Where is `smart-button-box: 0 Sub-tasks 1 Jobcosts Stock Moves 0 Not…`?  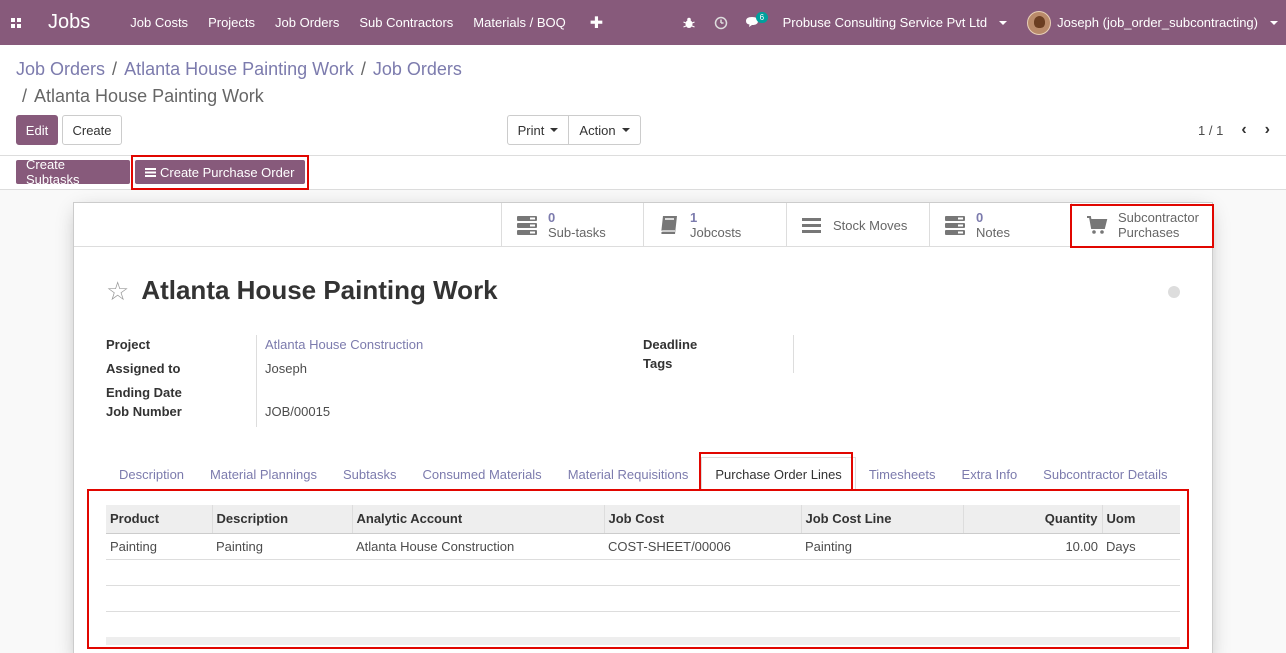 smart-button-box: 0 Sub-tasks 1 Jobcosts Stock Moves 0 Not… is located at coordinates (643, 225).